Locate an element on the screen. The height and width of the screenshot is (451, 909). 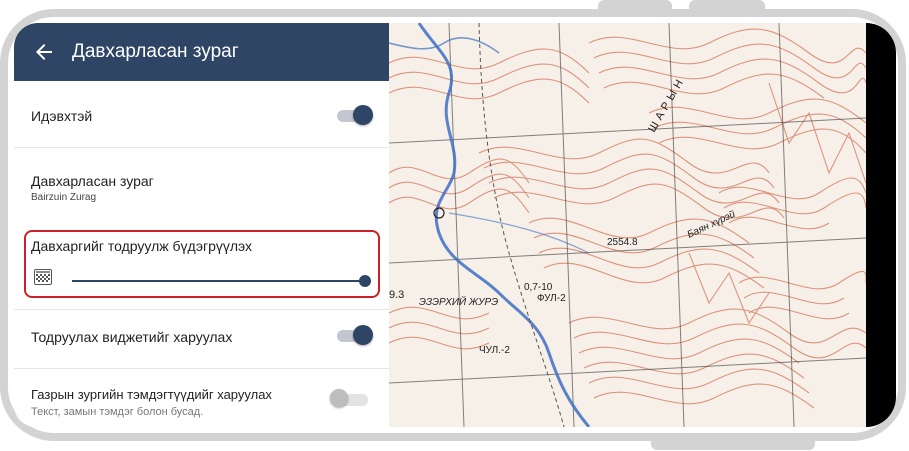
show-map-symbols-description: Текст, замын тэмдэг болон бусад. is located at coordinates (117, 412).